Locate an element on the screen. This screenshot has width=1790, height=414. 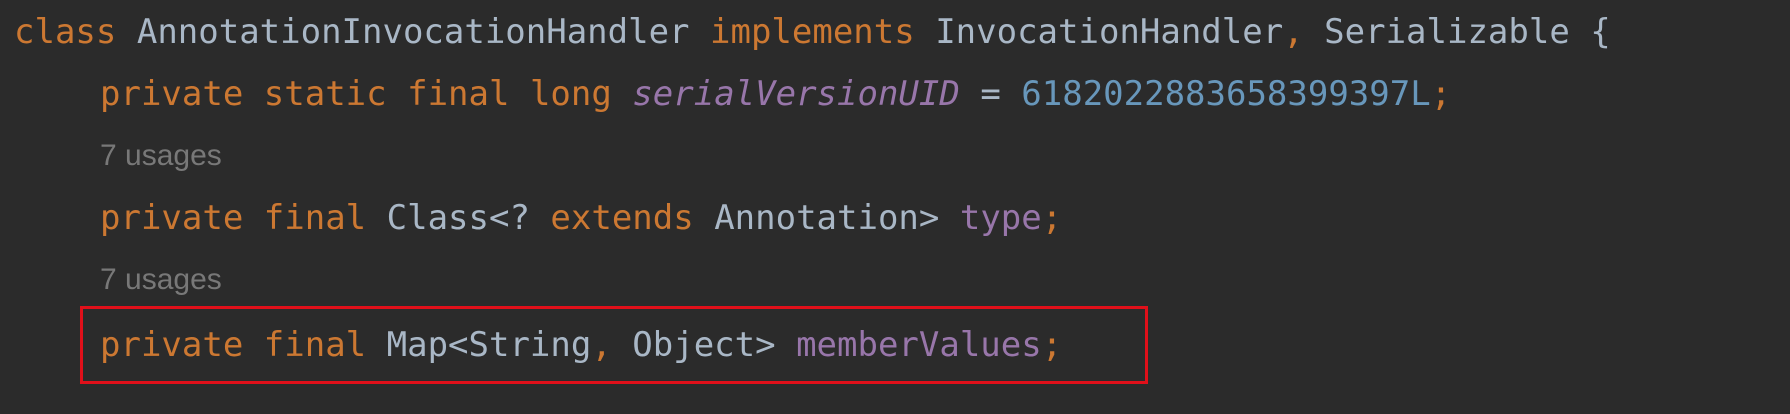
class-name: AnnotationInvocationHandler is located at coordinates (413, 32).